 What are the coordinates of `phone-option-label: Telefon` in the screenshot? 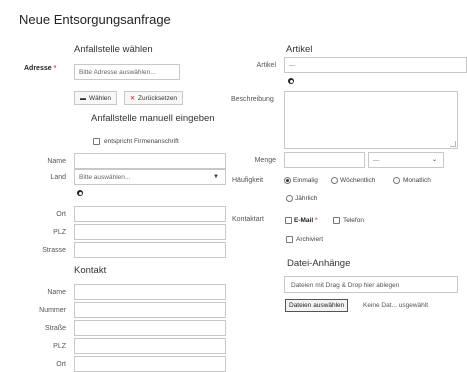 It's located at (353, 220).